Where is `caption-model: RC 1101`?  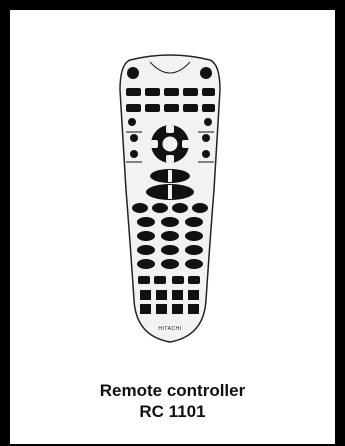 caption-model: RC 1101 is located at coordinates (172, 411).